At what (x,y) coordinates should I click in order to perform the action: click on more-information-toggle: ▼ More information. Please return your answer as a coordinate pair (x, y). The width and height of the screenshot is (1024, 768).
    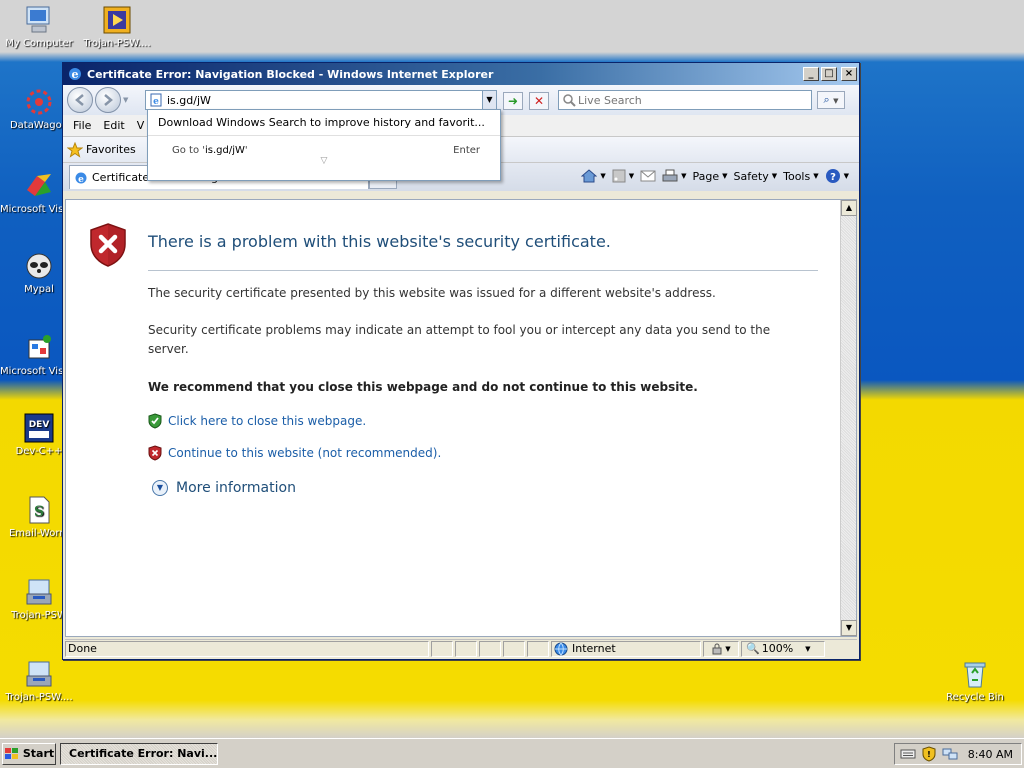
    Looking at the image, I should click on (224, 488).